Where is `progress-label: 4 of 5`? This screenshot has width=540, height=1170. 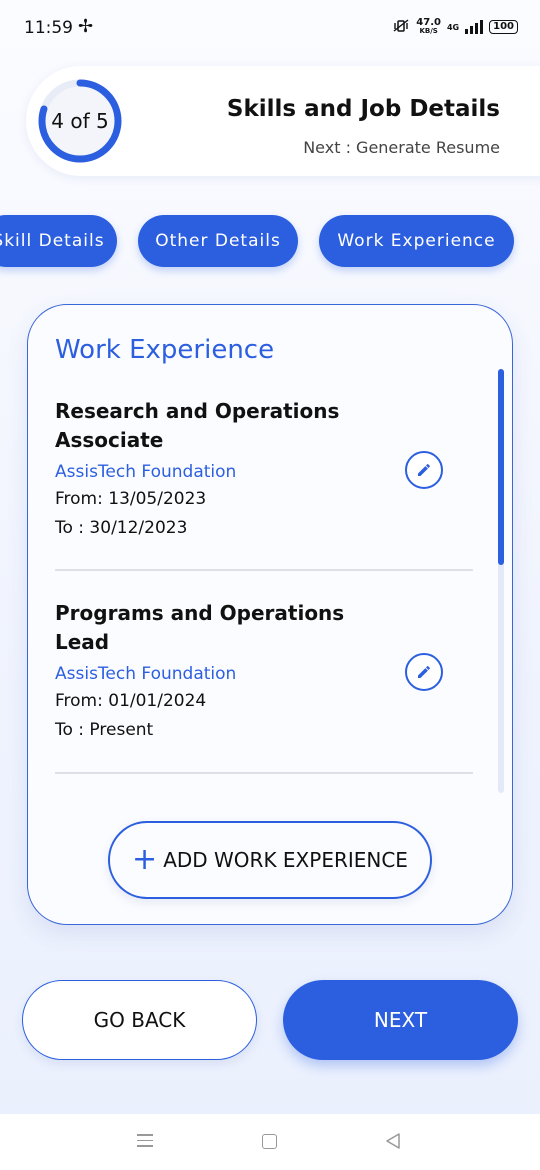
progress-label: 4 of 5 is located at coordinates (80, 121).